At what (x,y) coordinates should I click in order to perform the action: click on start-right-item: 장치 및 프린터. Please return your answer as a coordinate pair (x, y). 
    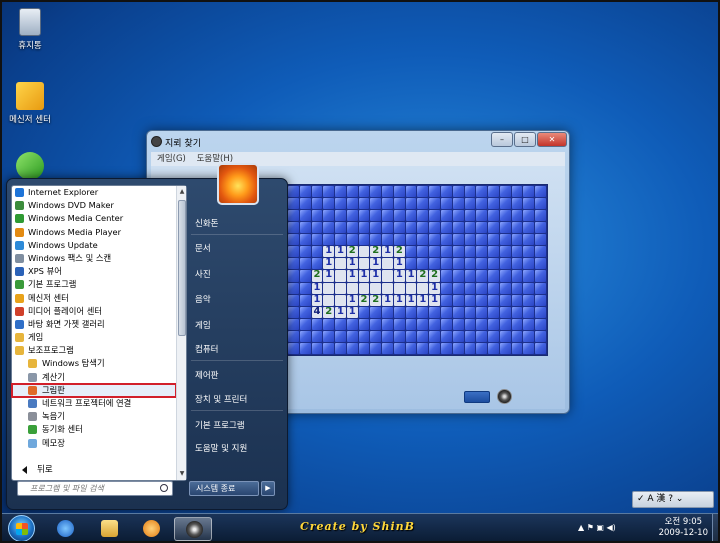
    Looking at the image, I should click on (221, 399).